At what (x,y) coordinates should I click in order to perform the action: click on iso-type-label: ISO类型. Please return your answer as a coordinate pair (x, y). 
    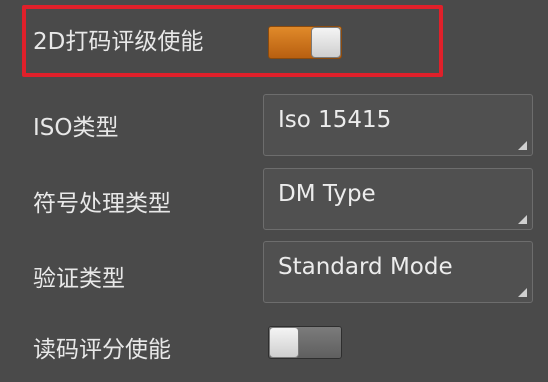
    Looking at the image, I should click on (76, 128).